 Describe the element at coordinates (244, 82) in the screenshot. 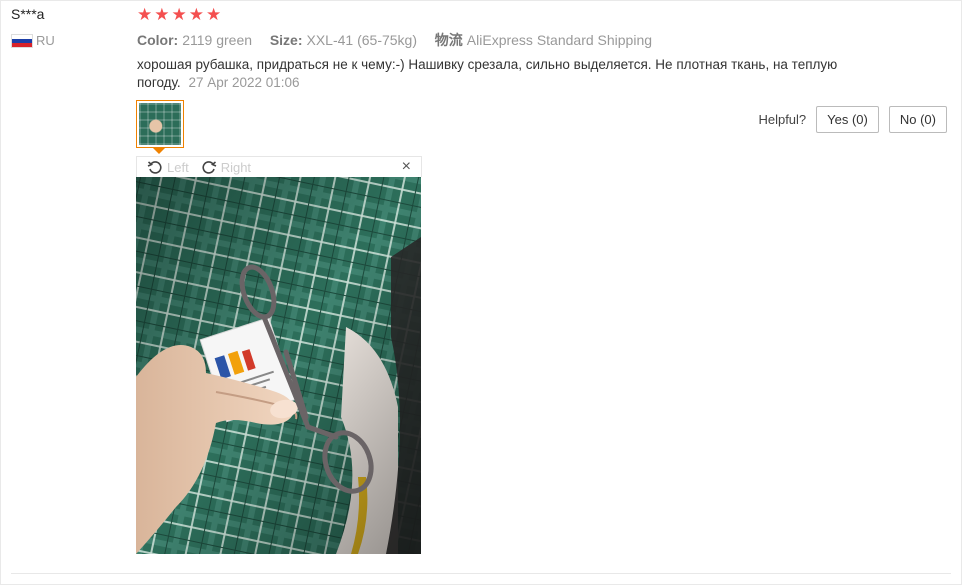

I see `review-date: 27 Apr 2022 01:06` at that location.